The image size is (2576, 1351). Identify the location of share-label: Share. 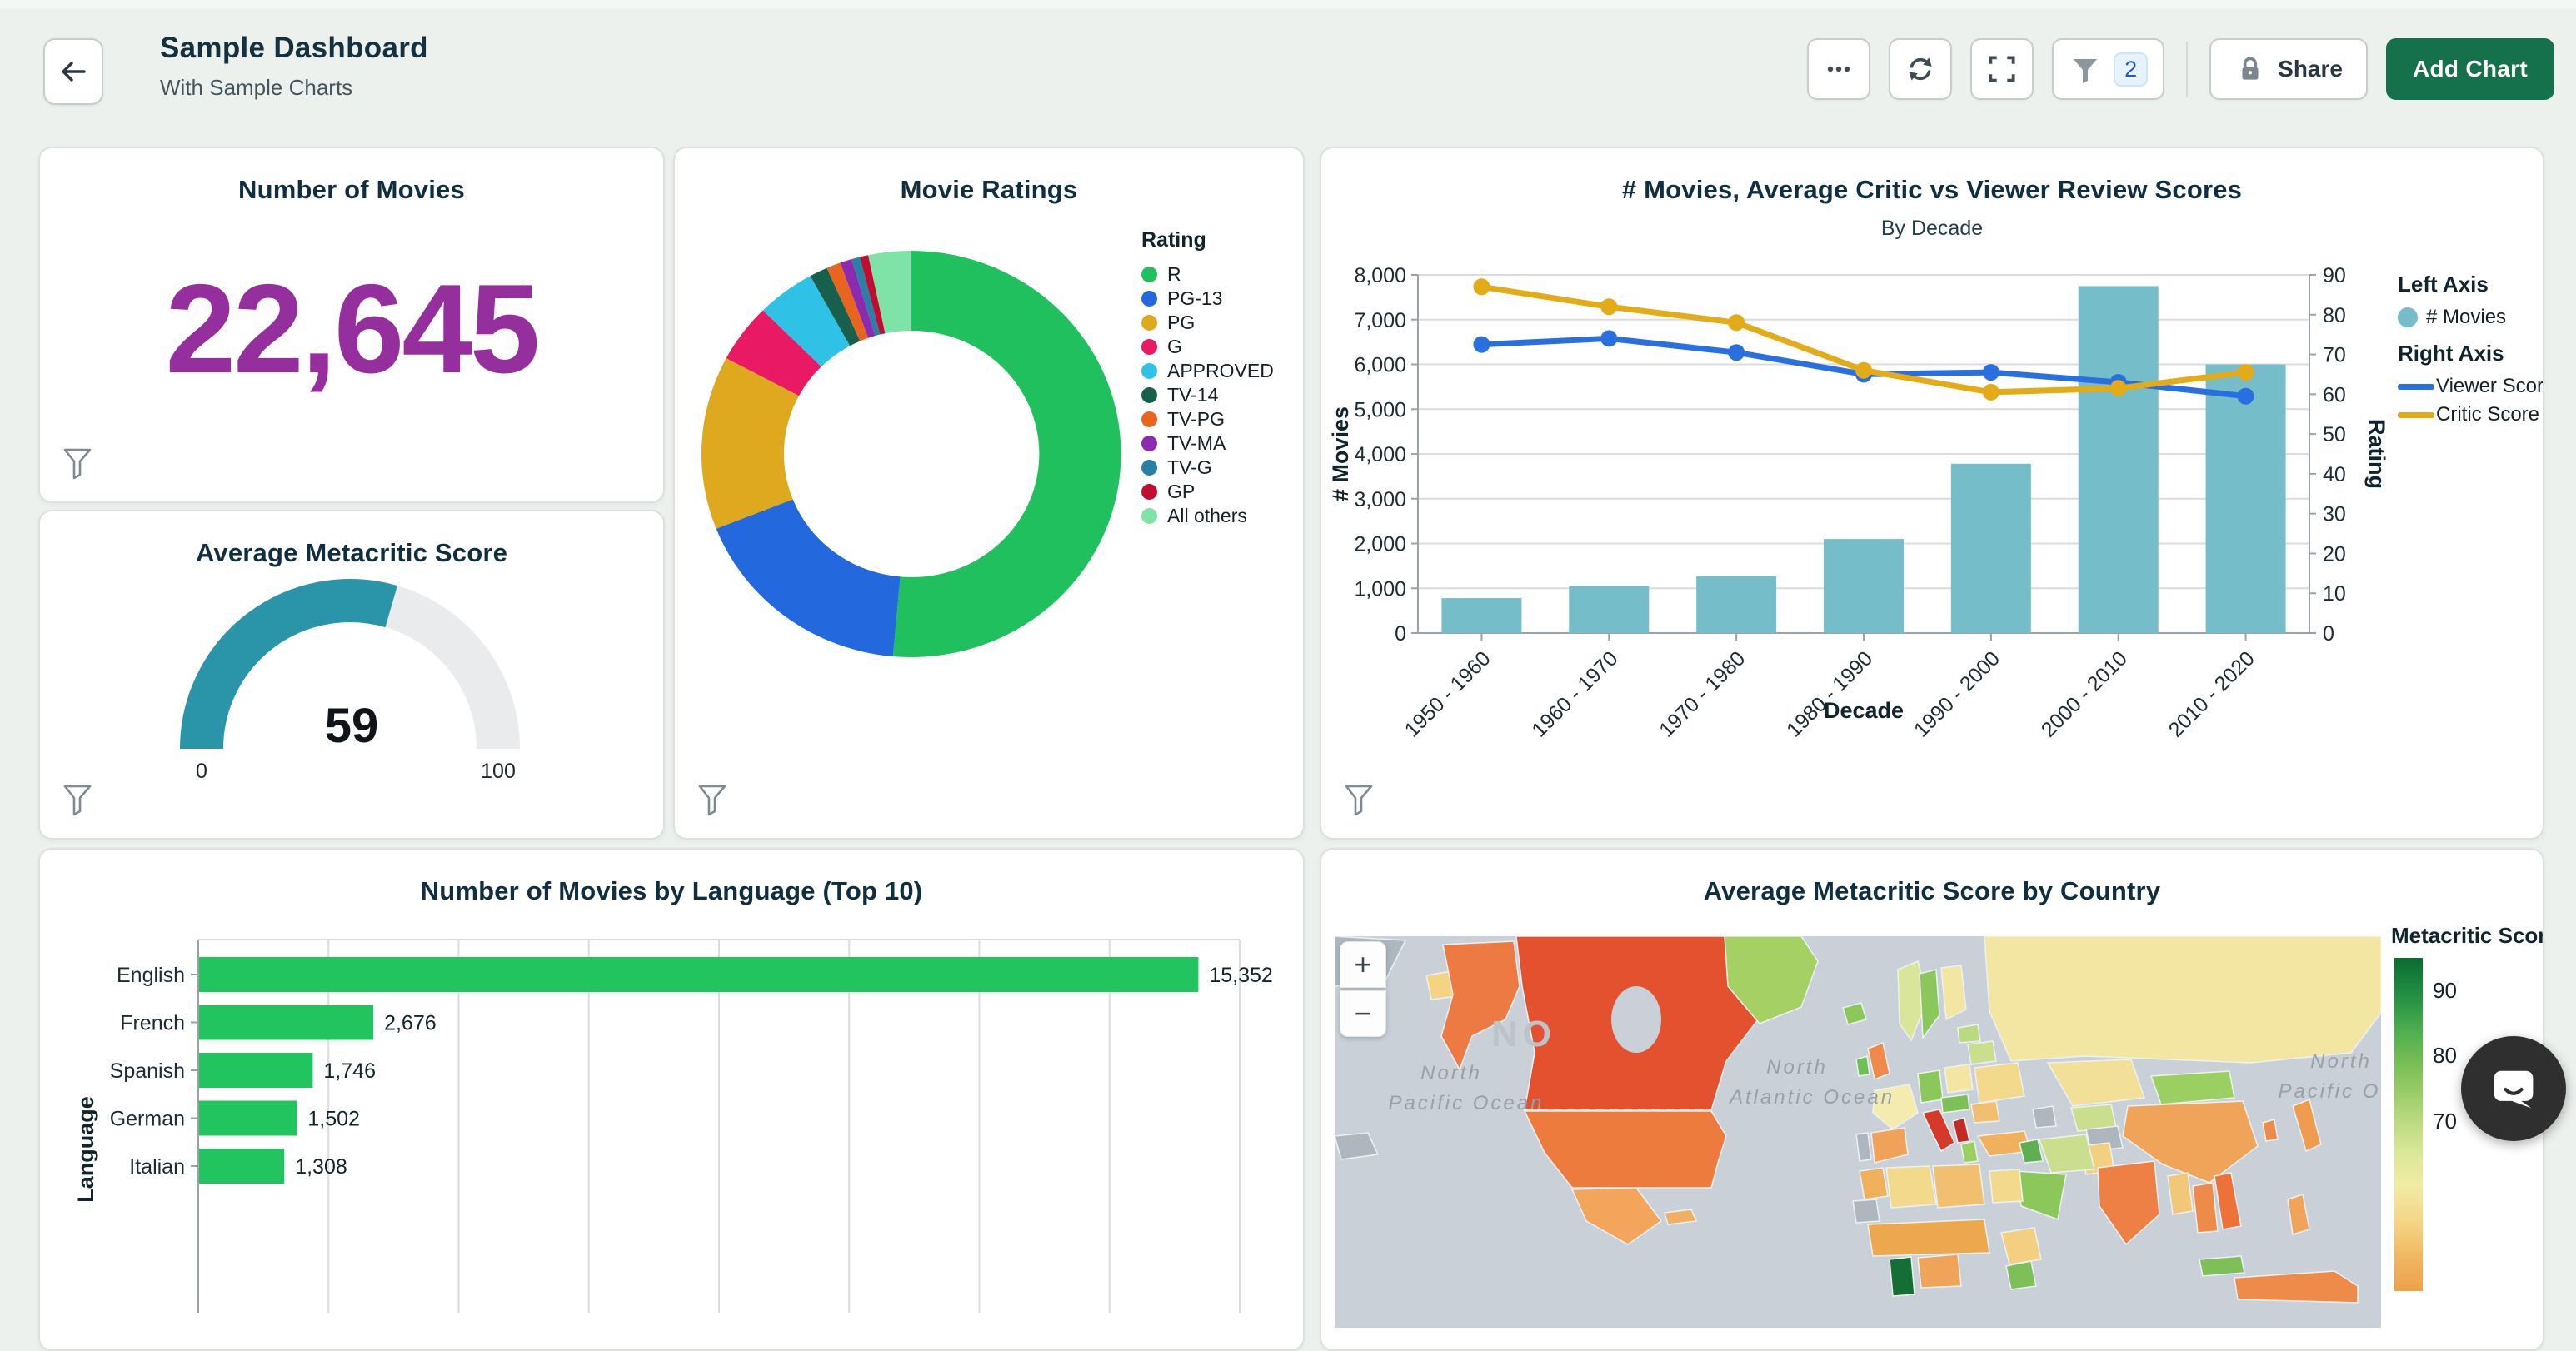
(2310, 69).